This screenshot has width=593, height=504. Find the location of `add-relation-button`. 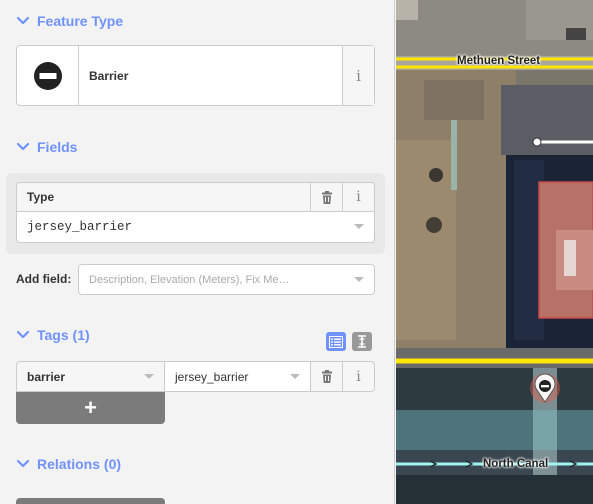

add-relation-button is located at coordinates (90, 501).